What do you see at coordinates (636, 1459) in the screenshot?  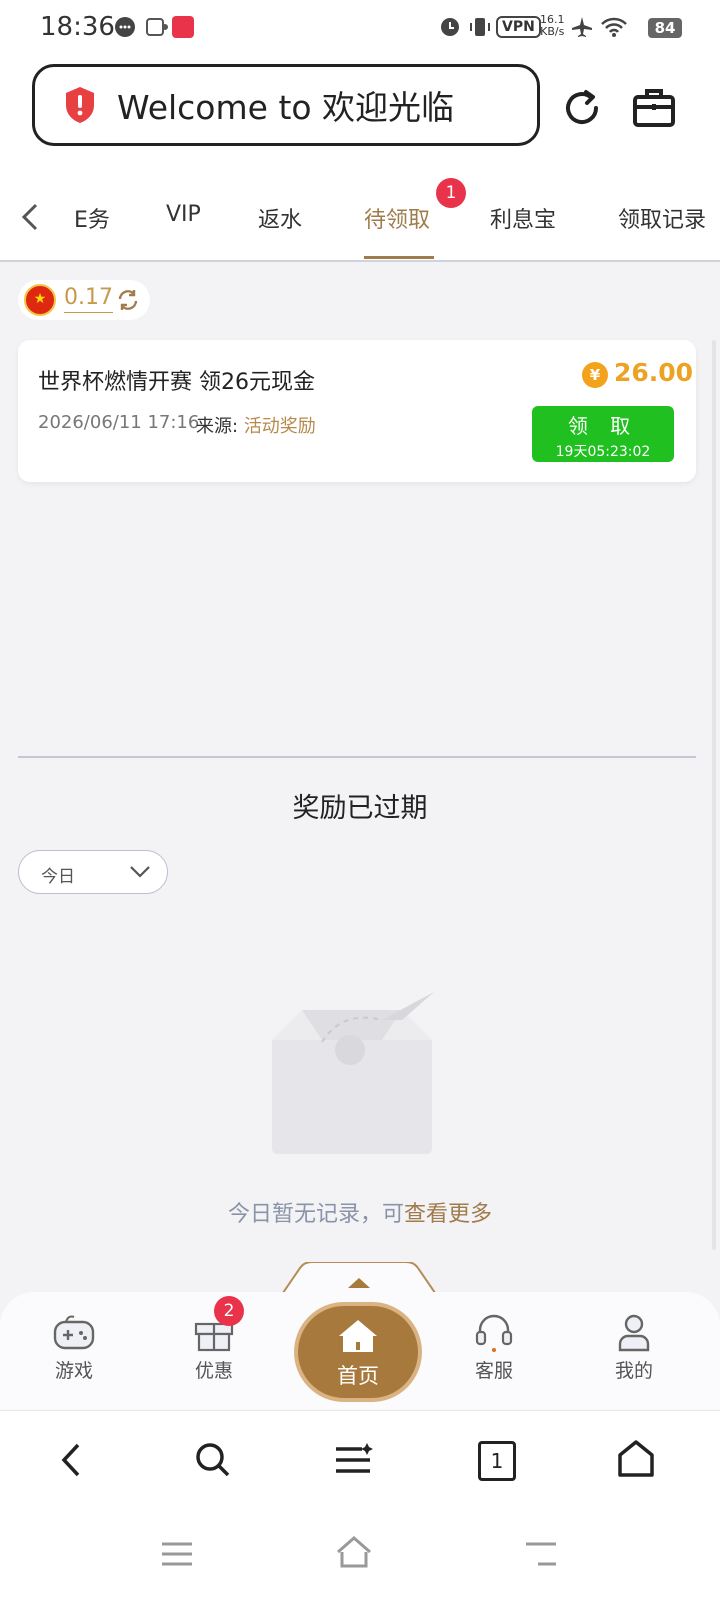 I see `browser-home-icon` at bounding box center [636, 1459].